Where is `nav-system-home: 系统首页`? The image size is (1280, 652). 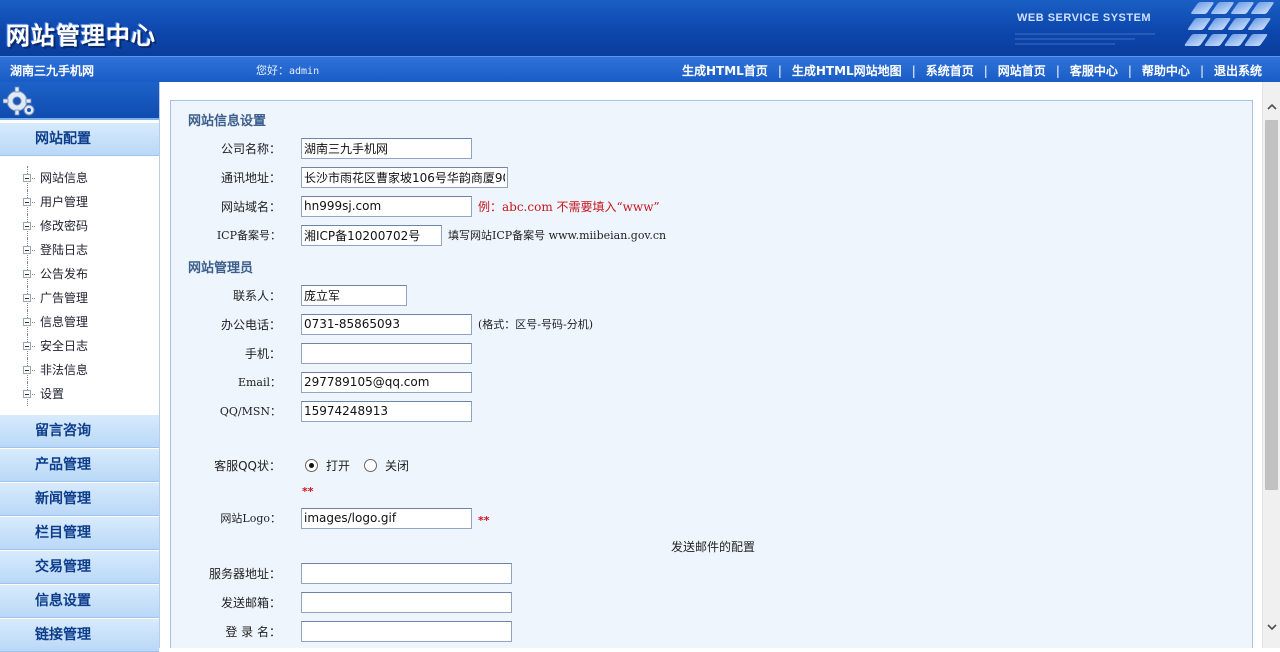
nav-system-home: 系统首页 is located at coordinates (950, 70).